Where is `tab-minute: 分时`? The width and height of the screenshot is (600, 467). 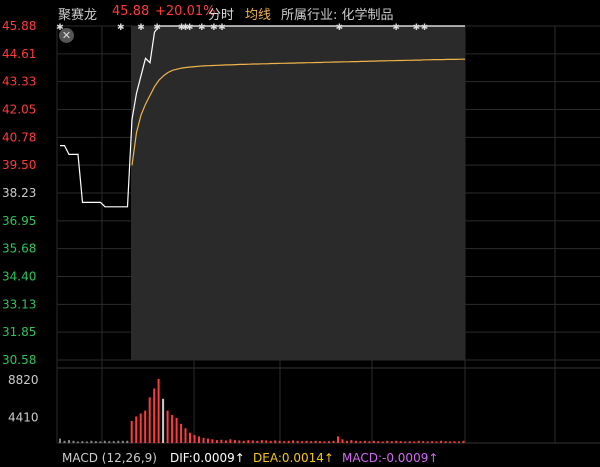
tab-minute: 分时 is located at coordinates (221, 13).